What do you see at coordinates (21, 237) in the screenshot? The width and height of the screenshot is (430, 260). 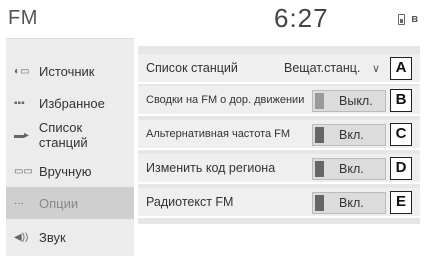 I see `sound-icon: ◀))` at bounding box center [21, 237].